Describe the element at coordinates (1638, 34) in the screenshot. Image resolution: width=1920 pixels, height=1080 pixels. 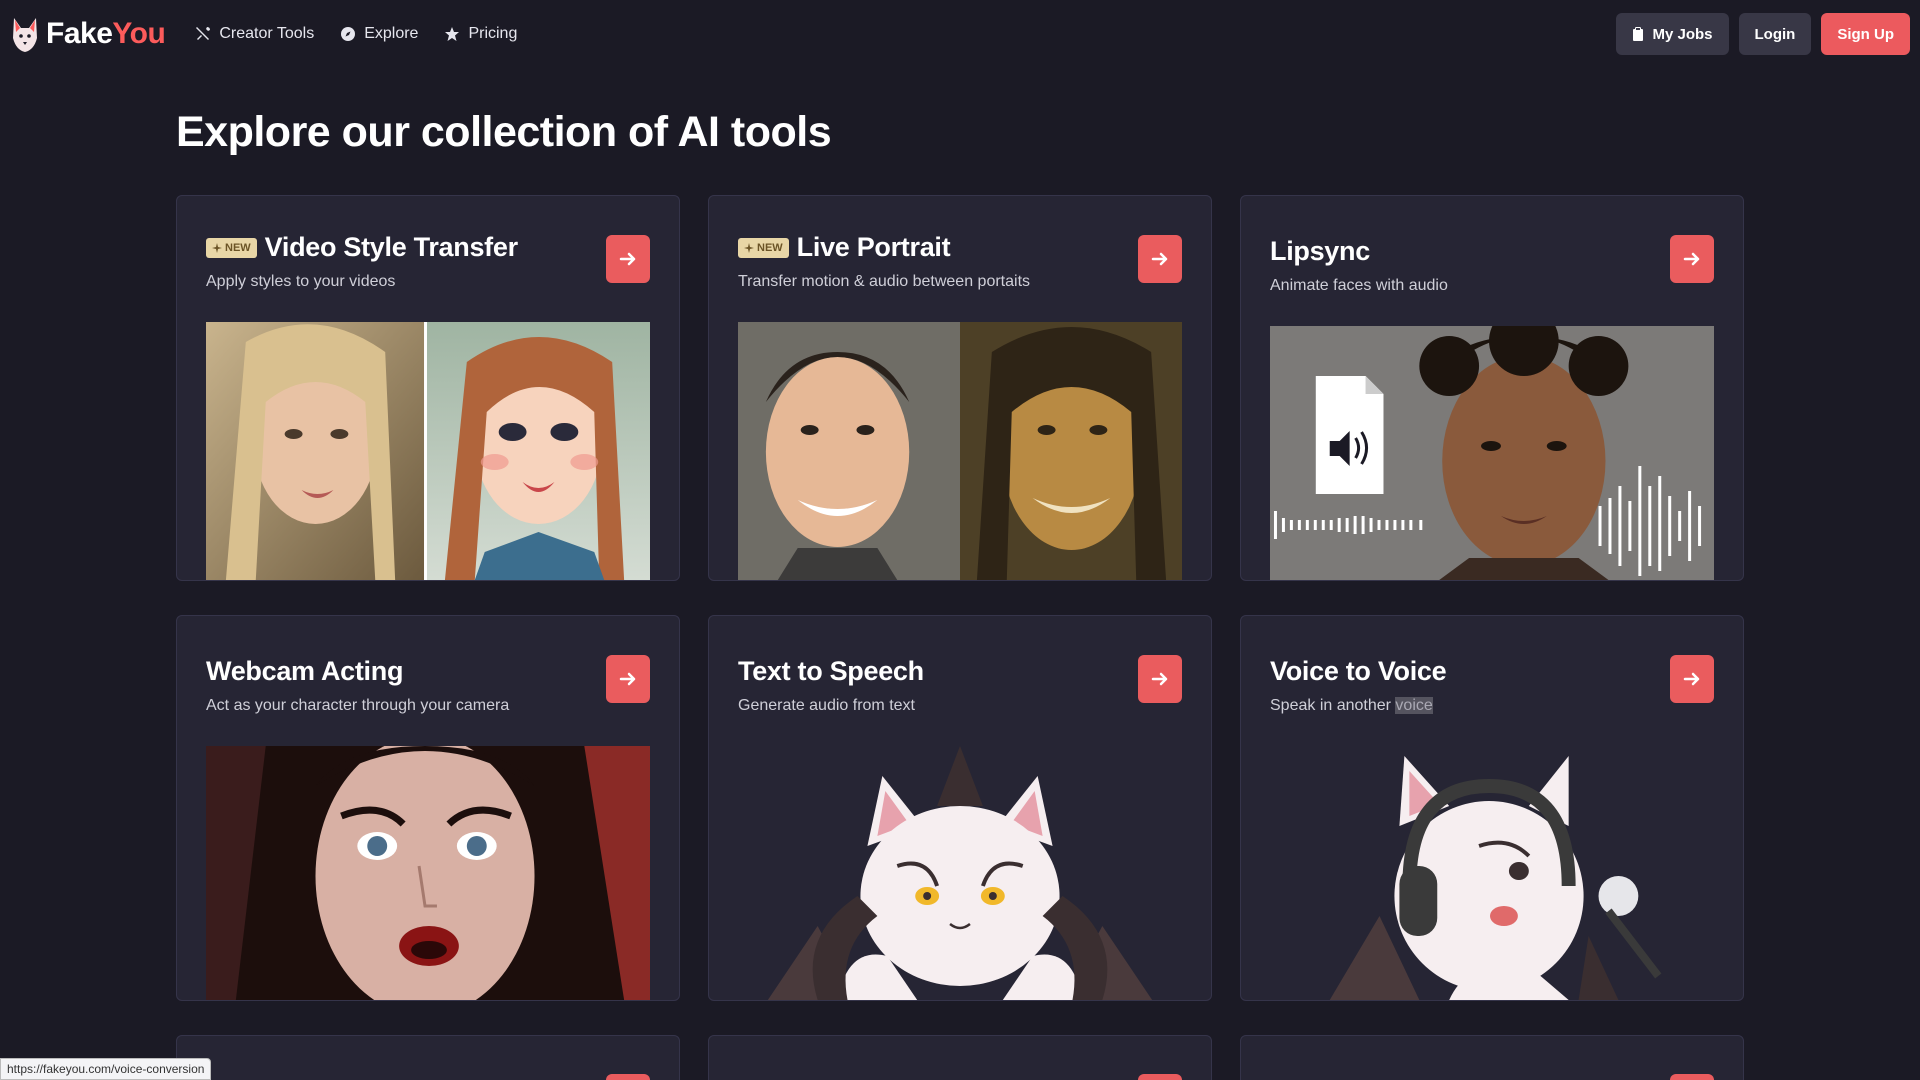
I see `clipboard-icon` at that location.